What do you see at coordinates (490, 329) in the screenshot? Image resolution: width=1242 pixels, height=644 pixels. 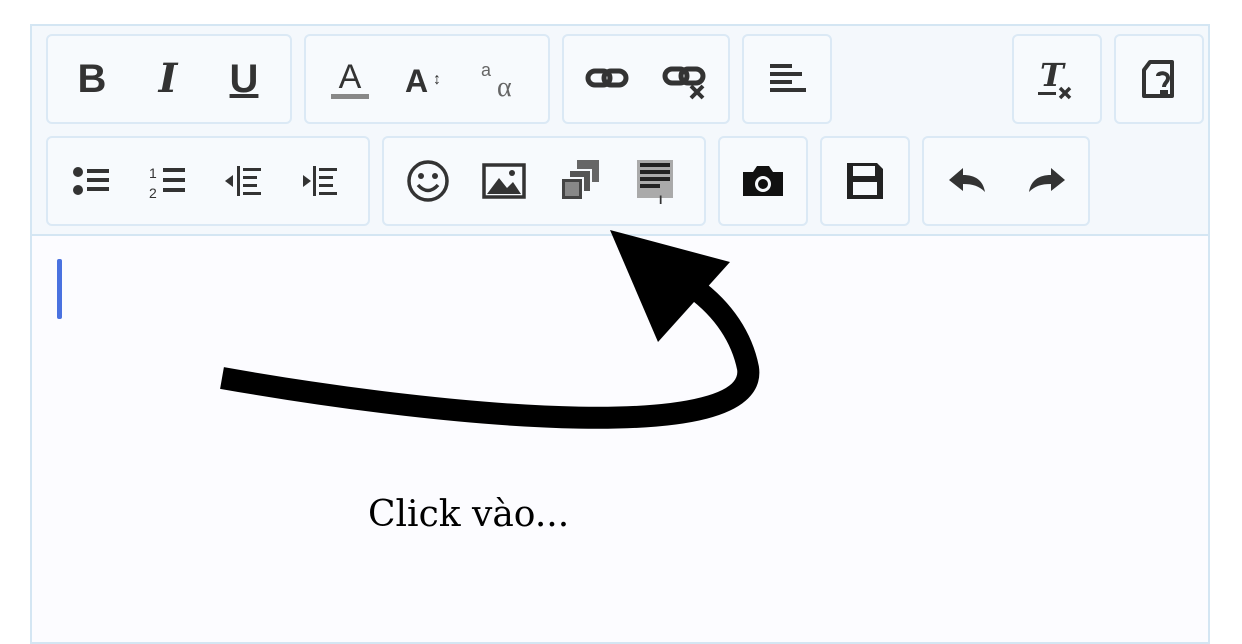 I see `annotation-arrow` at bounding box center [490, 329].